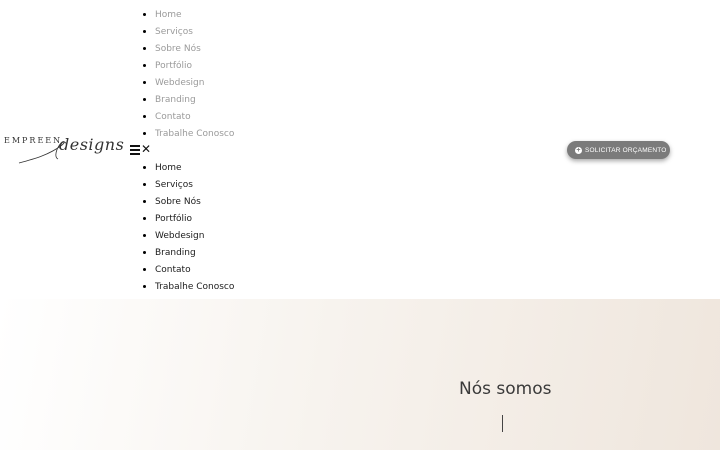 The image size is (720, 450). I want to click on plus-circle-icon: +, so click(578, 150).